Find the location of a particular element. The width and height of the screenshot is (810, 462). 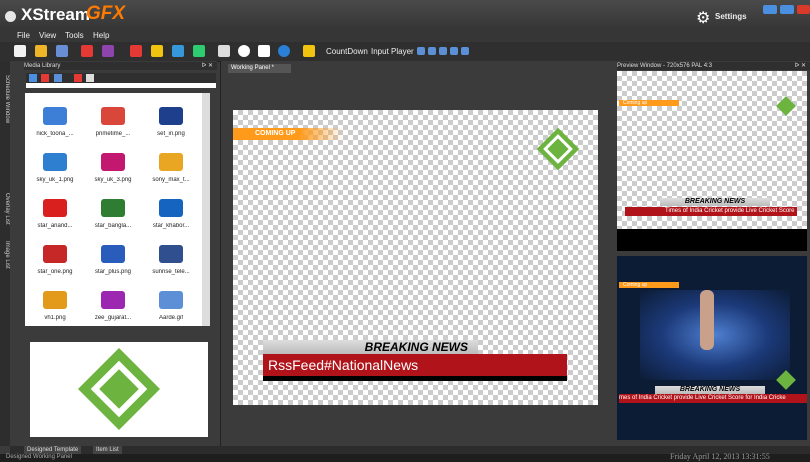

media-item-name: star_plus.png is located at coordinates (113, 272).